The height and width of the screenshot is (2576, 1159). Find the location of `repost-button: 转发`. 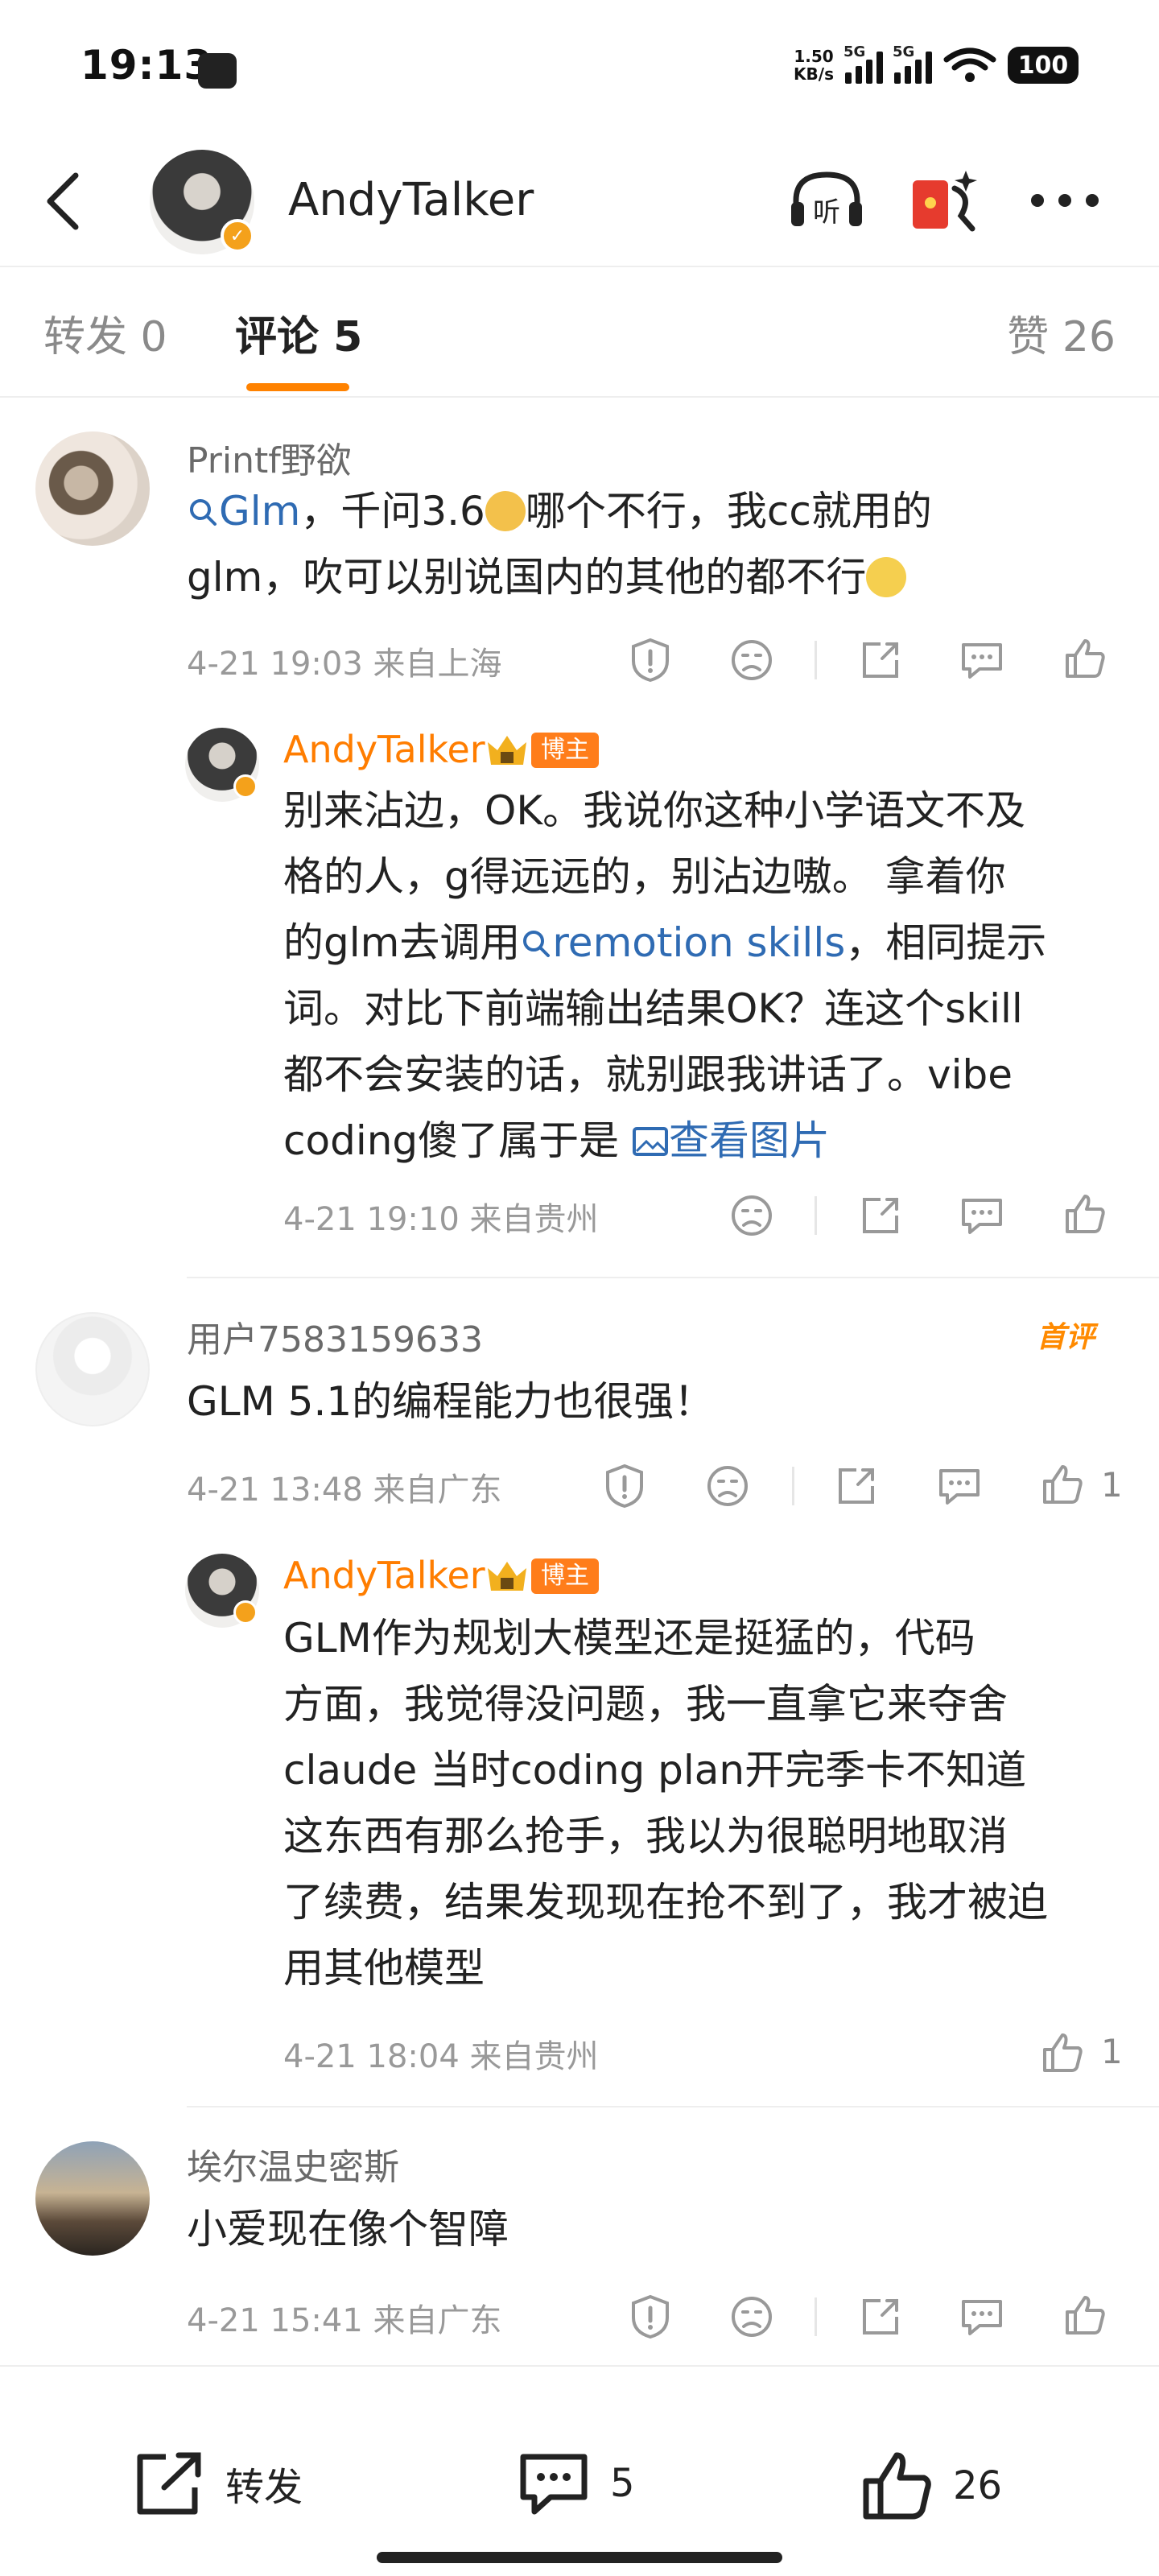

repost-button: 转发 is located at coordinates (216, 2483).